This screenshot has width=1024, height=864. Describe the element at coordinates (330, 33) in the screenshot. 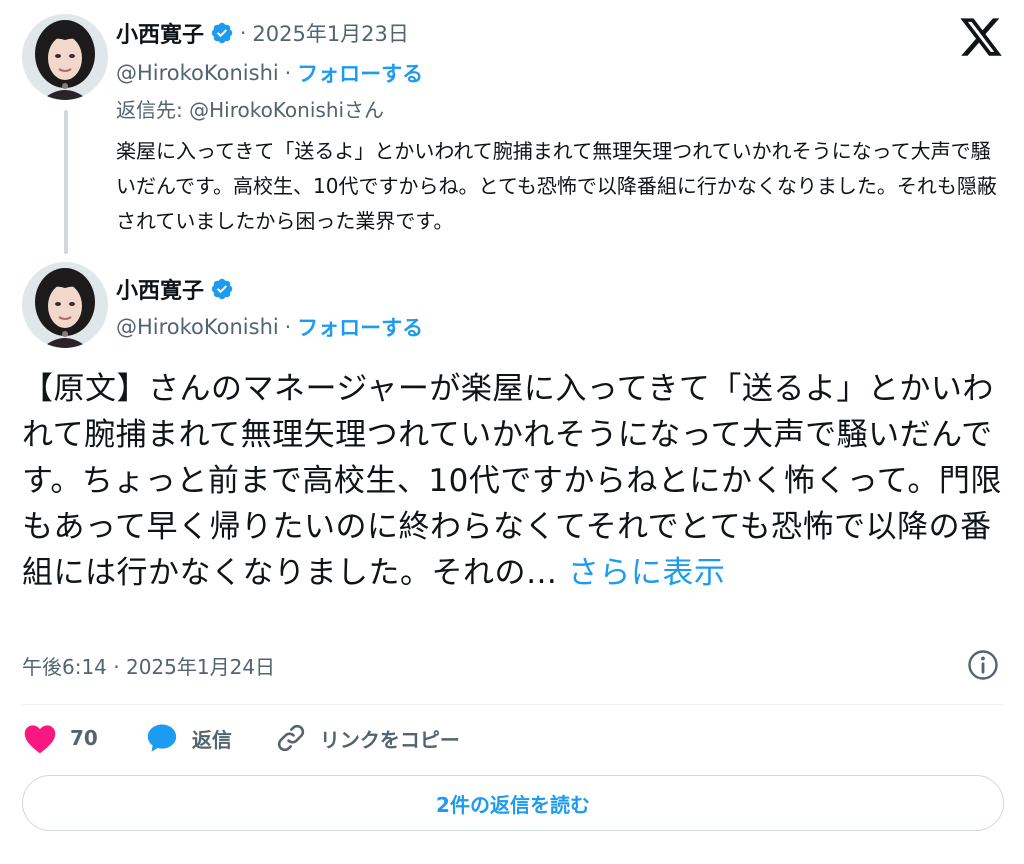

I see `tweet-date: 2025年1月23日` at that location.